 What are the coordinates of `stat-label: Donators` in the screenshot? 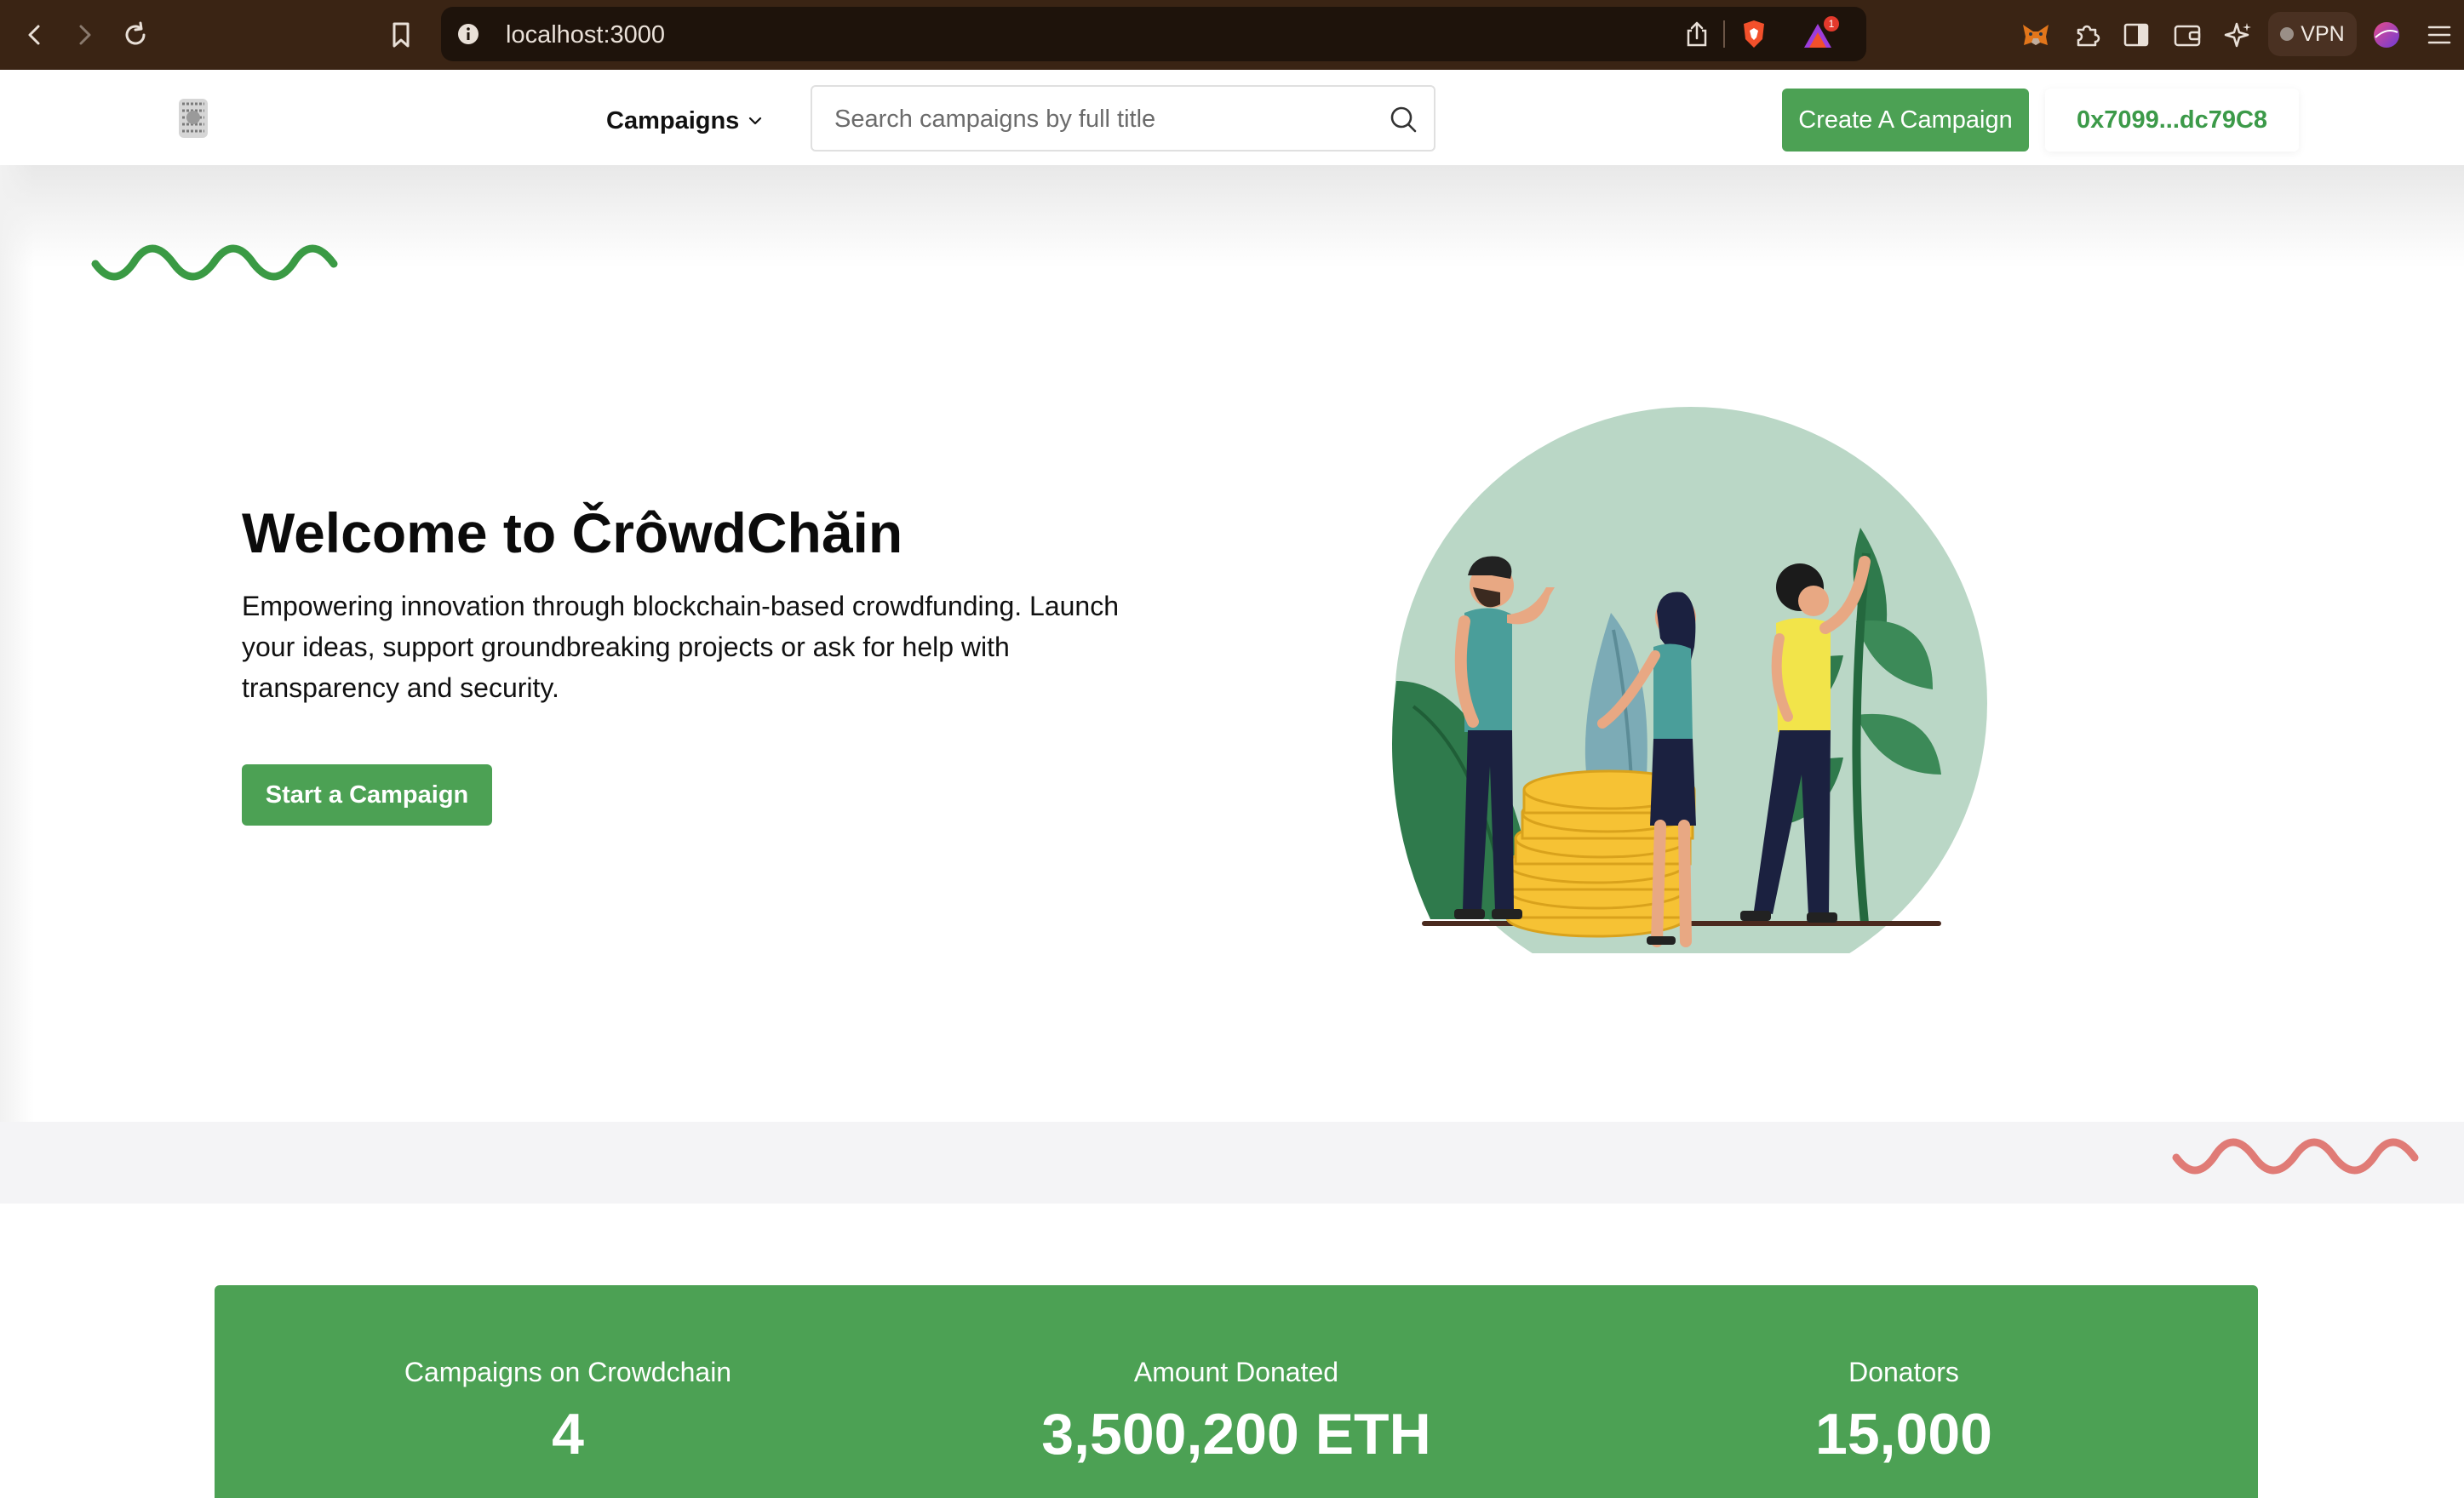 It's located at (1903, 1372).